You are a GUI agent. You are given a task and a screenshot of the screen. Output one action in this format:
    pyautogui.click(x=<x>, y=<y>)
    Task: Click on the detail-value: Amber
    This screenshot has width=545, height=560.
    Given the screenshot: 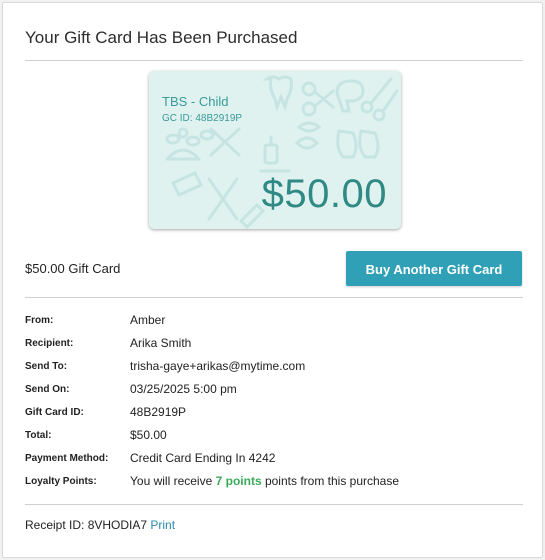 What is the action you would take?
    pyautogui.click(x=148, y=320)
    